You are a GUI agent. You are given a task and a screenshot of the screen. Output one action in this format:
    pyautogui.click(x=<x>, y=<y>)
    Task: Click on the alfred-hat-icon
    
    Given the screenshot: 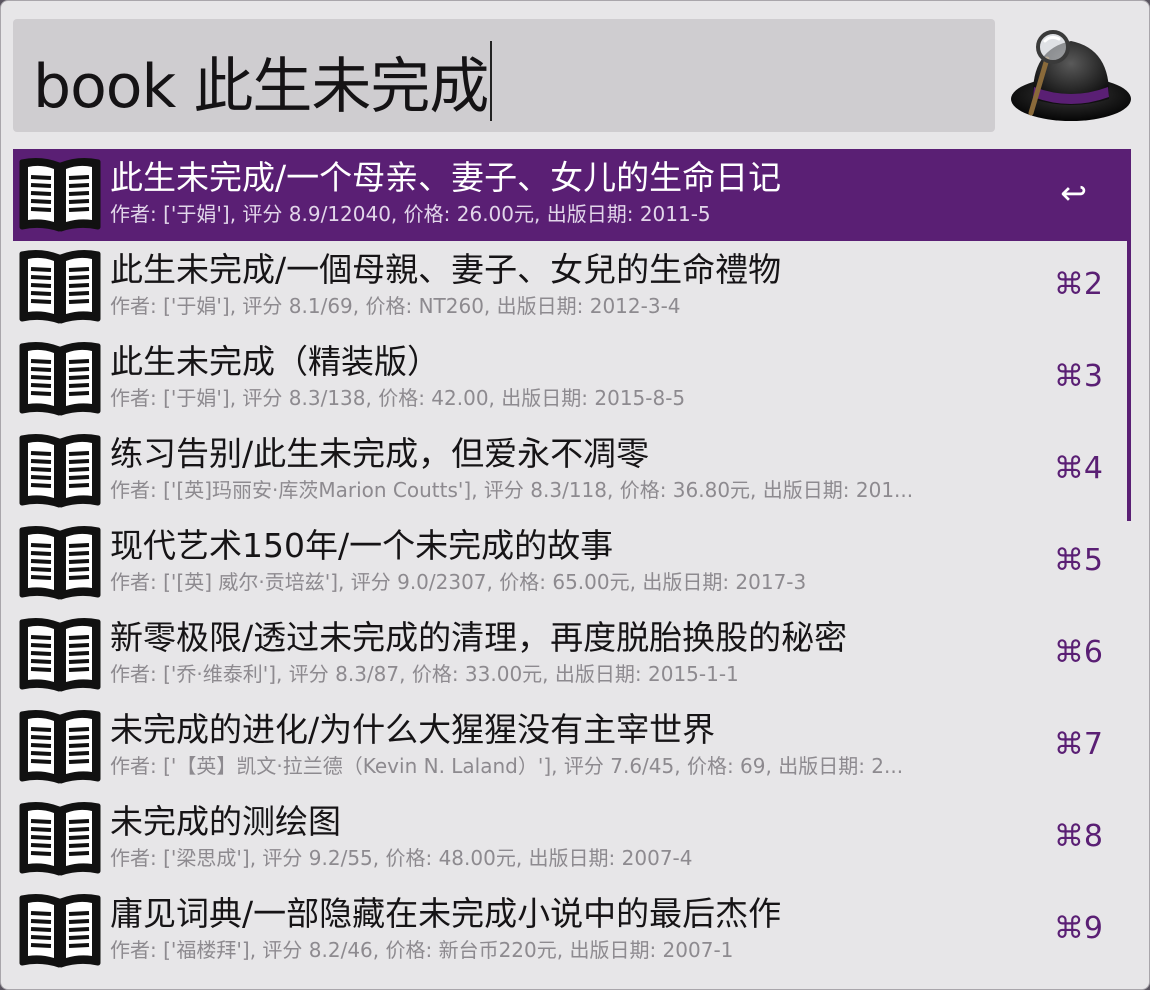 What is the action you would take?
    pyautogui.click(x=1071, y=79)
    